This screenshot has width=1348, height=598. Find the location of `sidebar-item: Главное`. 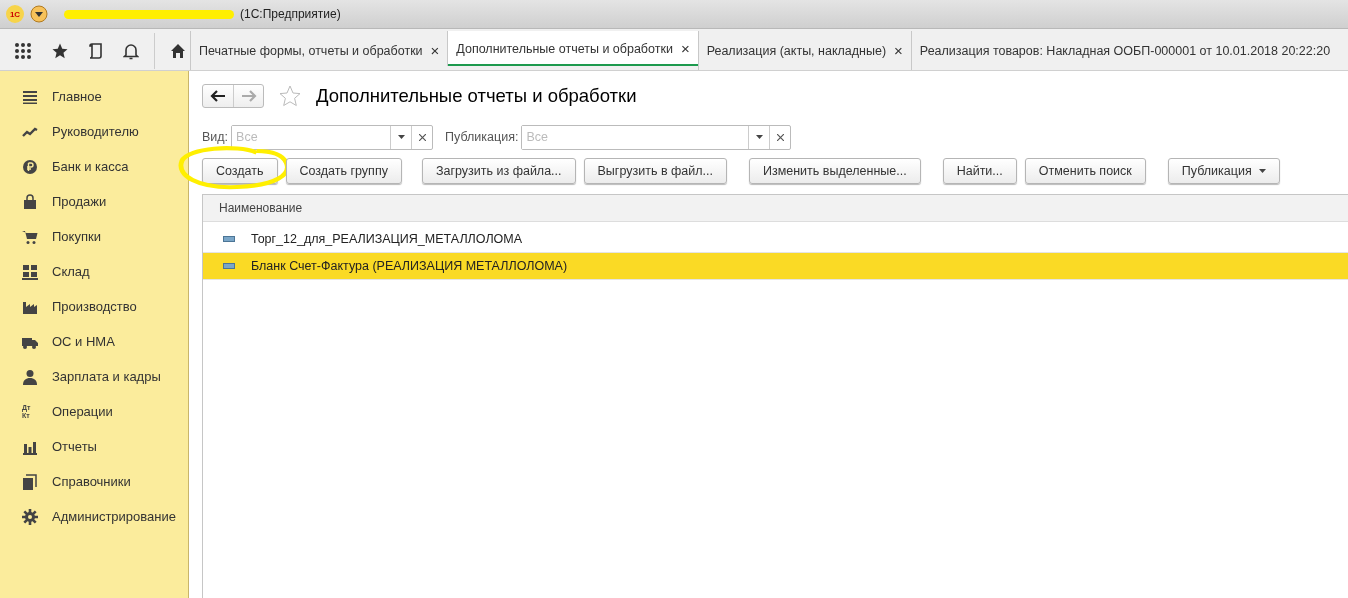

sidebar-item: Главное is located at coordinates (94, 96).